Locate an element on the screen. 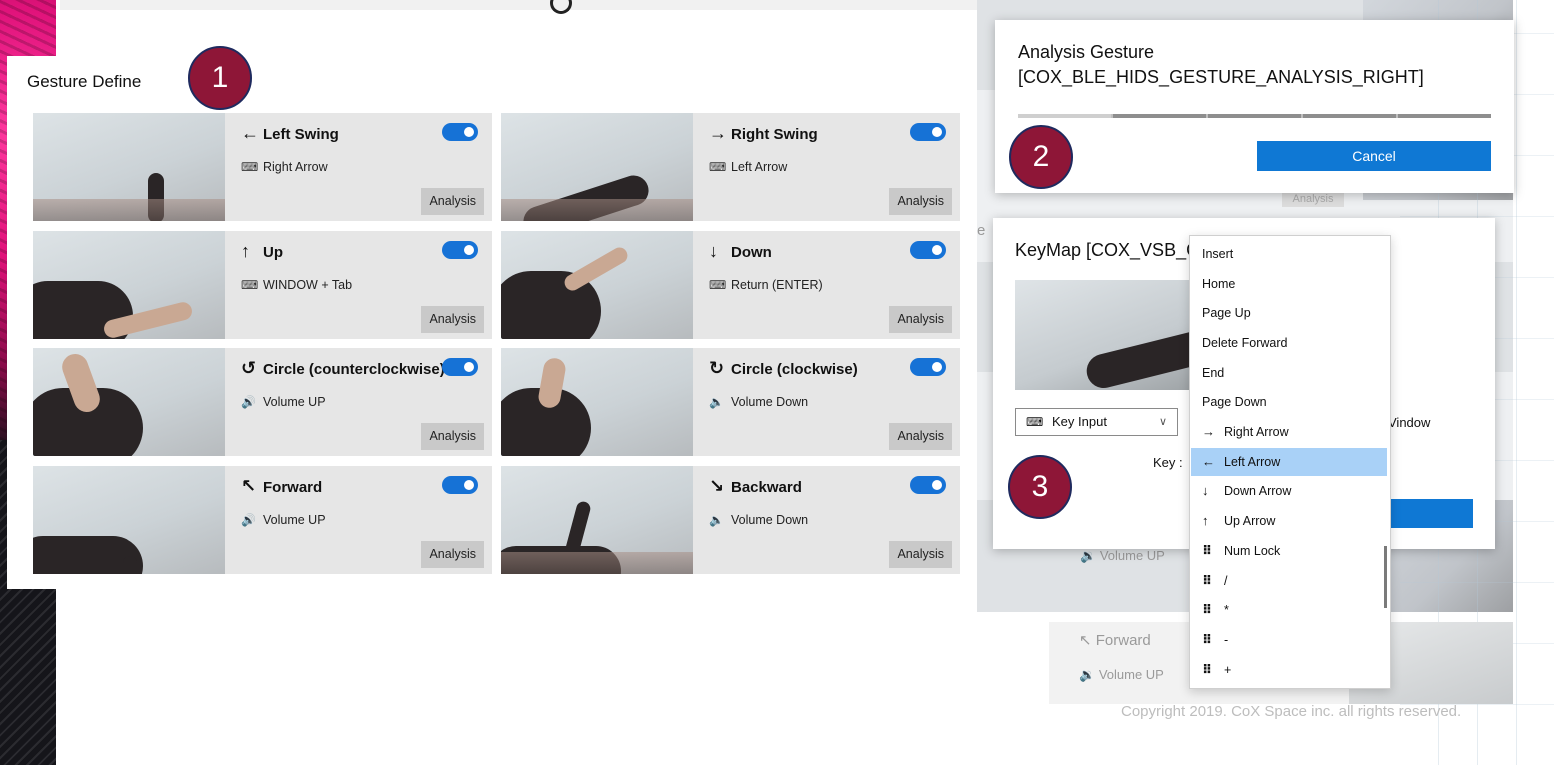 Image resolution: width=1554 pixels, height=765 pixels. dropdown-item-right-arrow: → Right Arrow is located at coordinates (1289, 432).